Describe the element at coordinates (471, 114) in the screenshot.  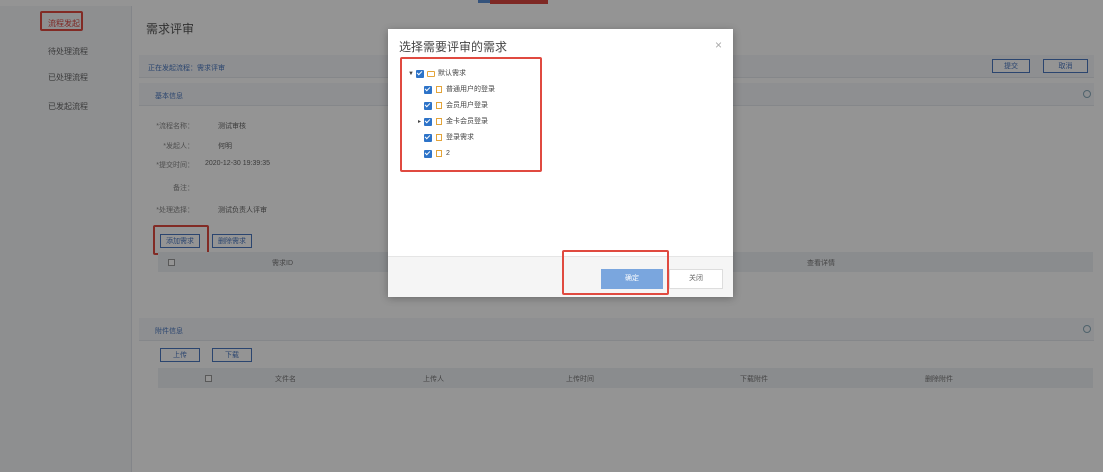
I see `highlight-box-tree` at that location.